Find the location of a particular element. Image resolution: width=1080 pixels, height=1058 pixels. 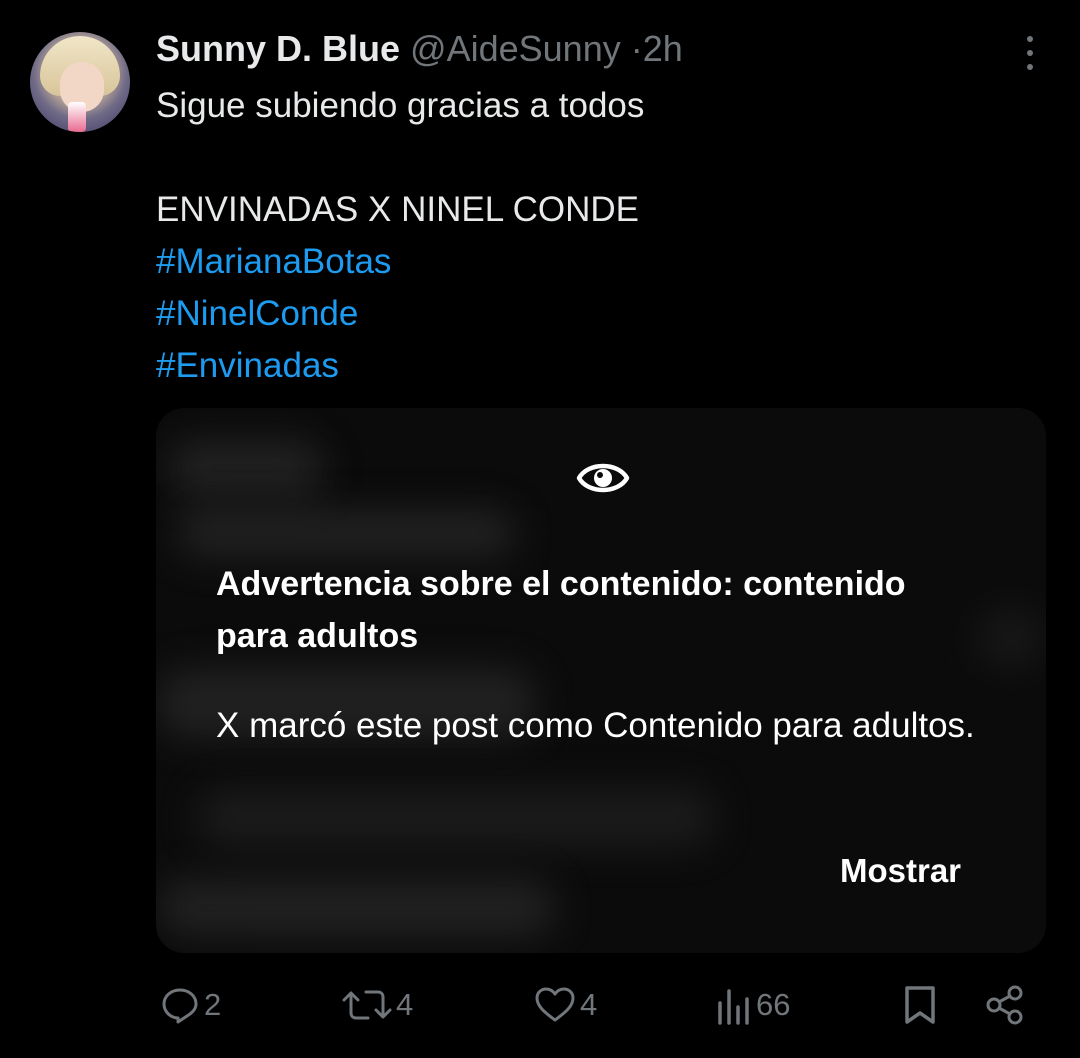

views-button: 66 is located at coordinates (753, 1005).